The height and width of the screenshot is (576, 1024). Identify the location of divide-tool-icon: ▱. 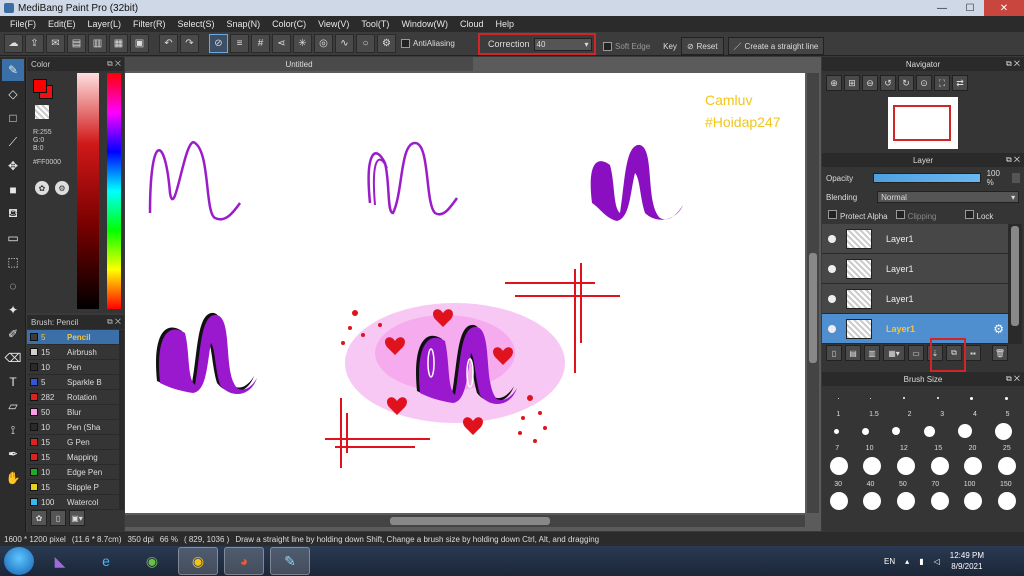
(13, 406).